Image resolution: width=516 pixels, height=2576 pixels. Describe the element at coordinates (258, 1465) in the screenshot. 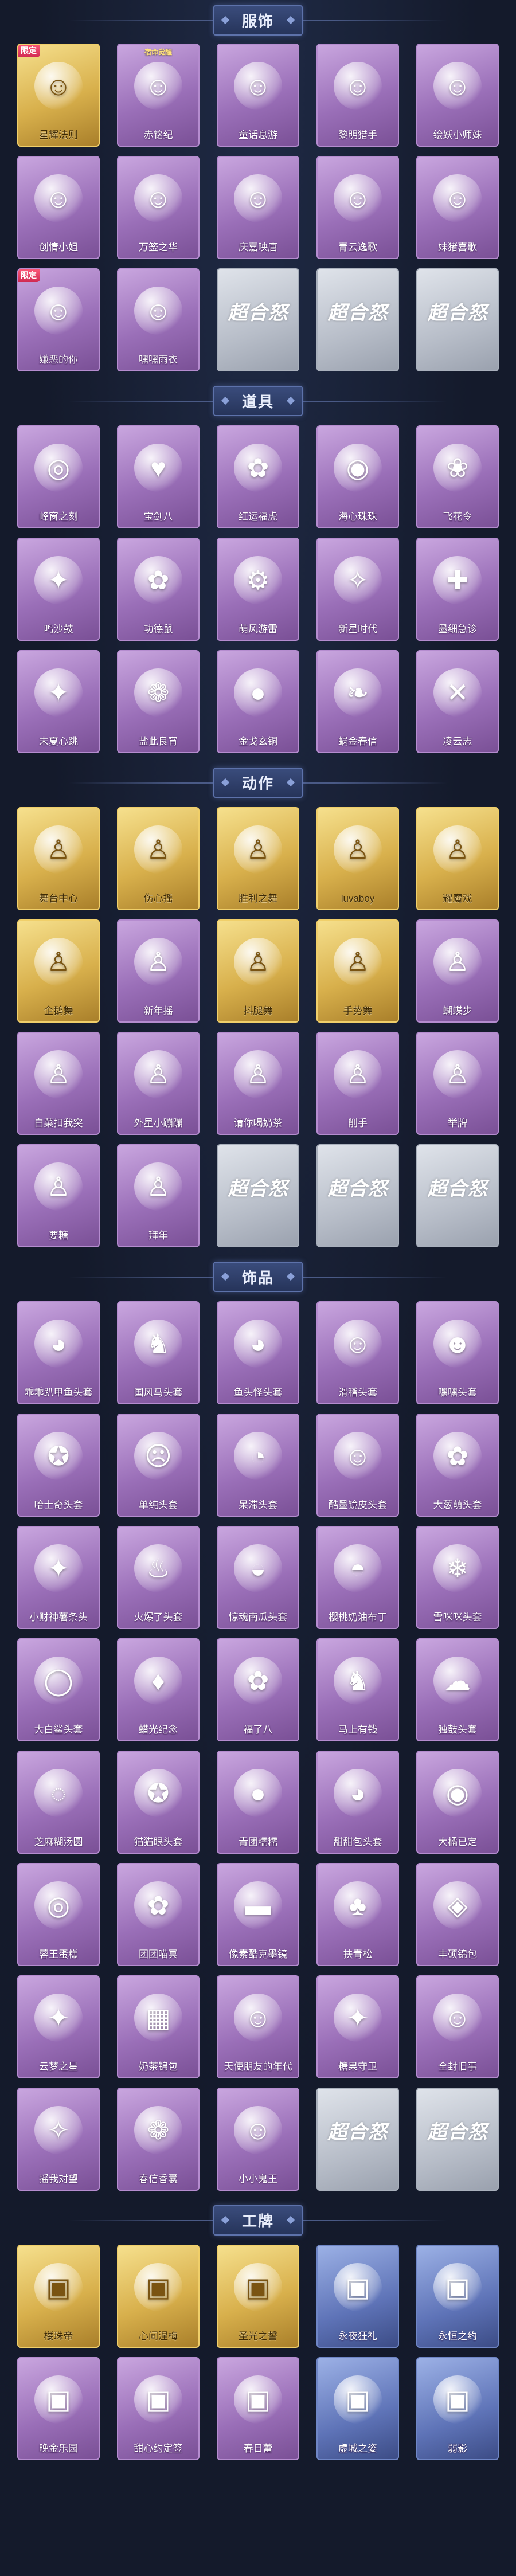

I see `item-card: ◔ 呆滞头套` at that location.